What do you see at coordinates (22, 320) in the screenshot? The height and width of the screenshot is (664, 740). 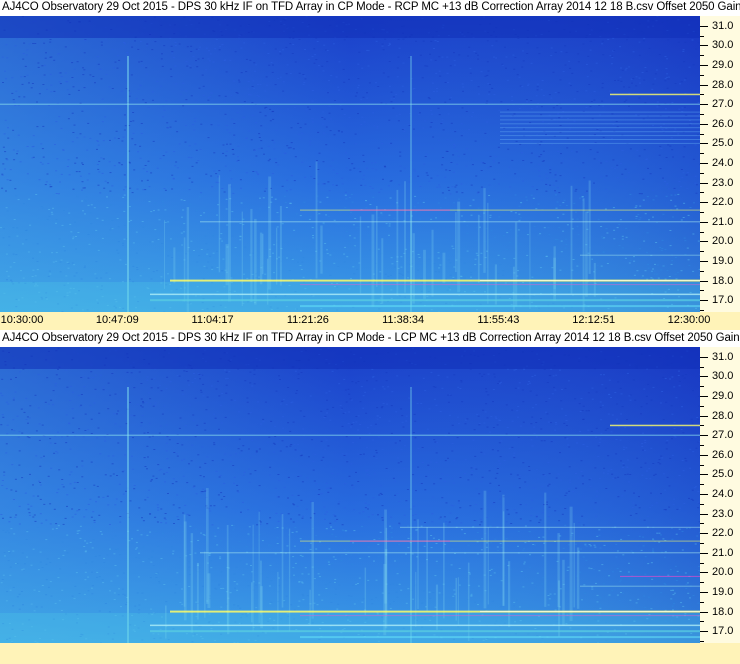 I see `time-tick-label: 10:30:00` at bounding box center [22, 320].